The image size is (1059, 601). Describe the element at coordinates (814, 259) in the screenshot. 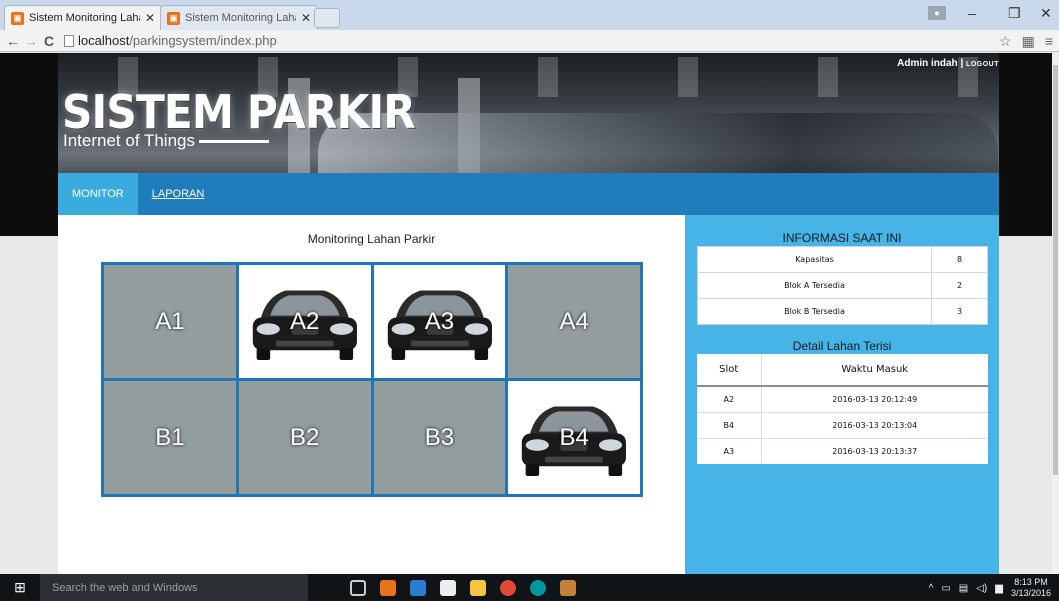

I see `info-label: Kapasitas` at that location.